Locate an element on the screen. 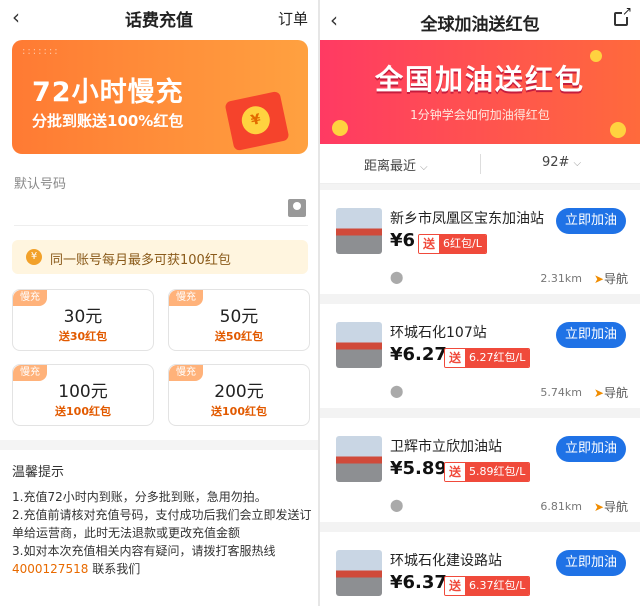  sort-distance-dropdown: 距离最近 ⌵ is located at coordinates (396, 164).